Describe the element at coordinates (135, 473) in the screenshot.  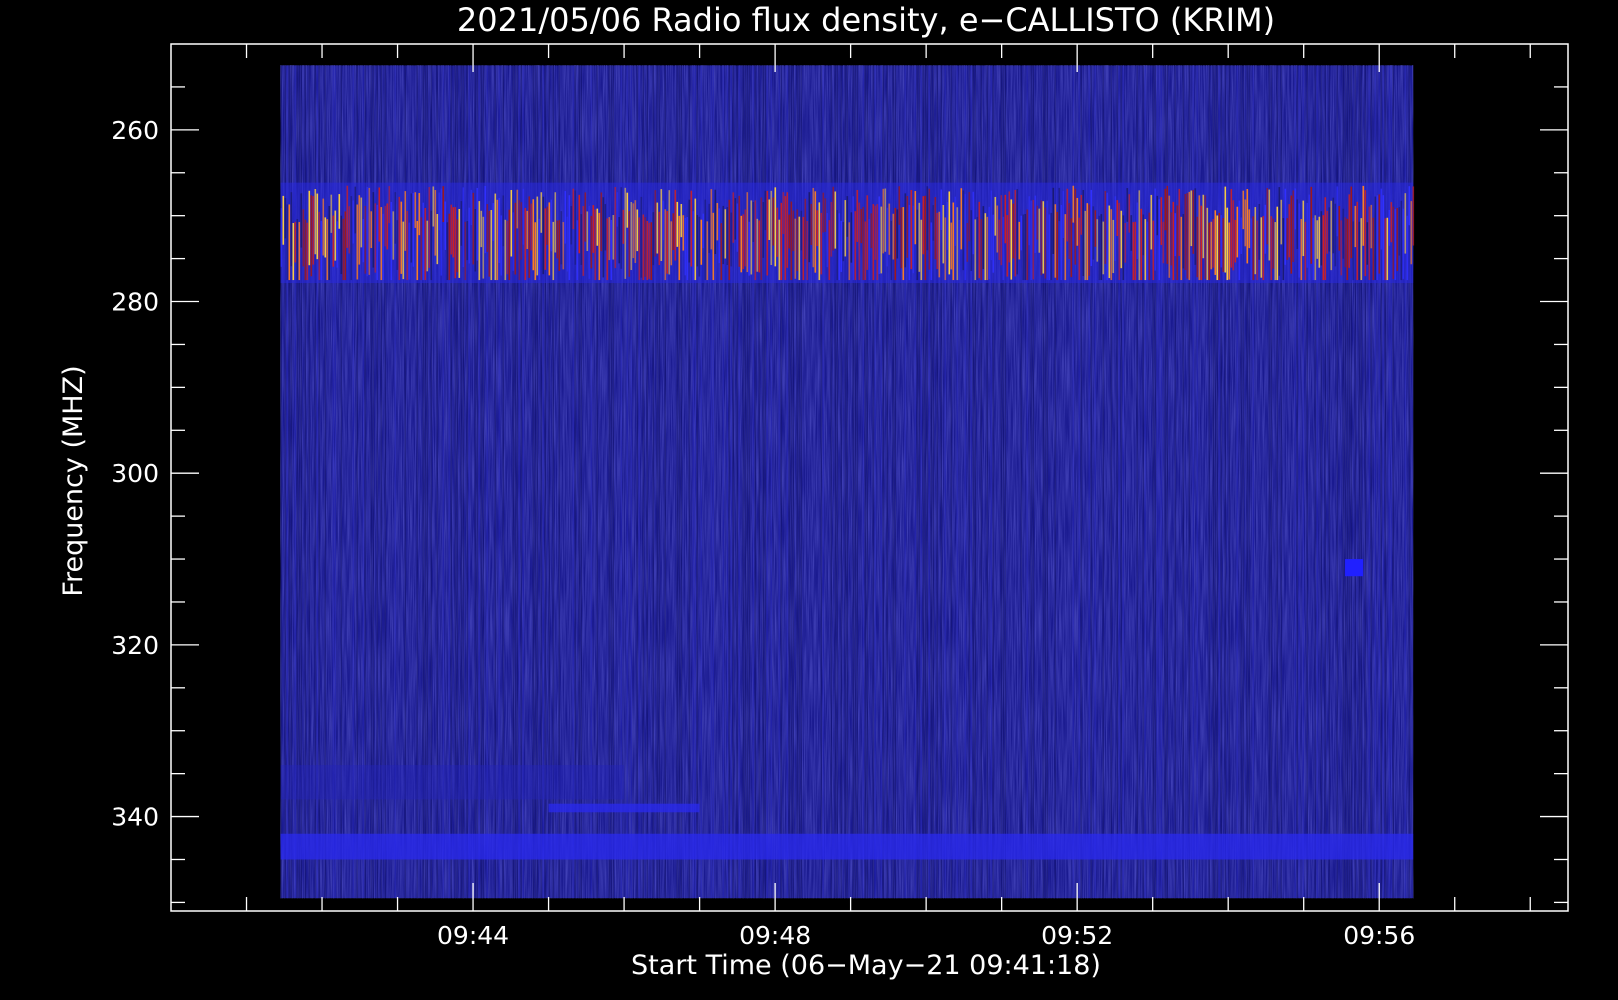
I see `y-tick-label: 300` at that location.